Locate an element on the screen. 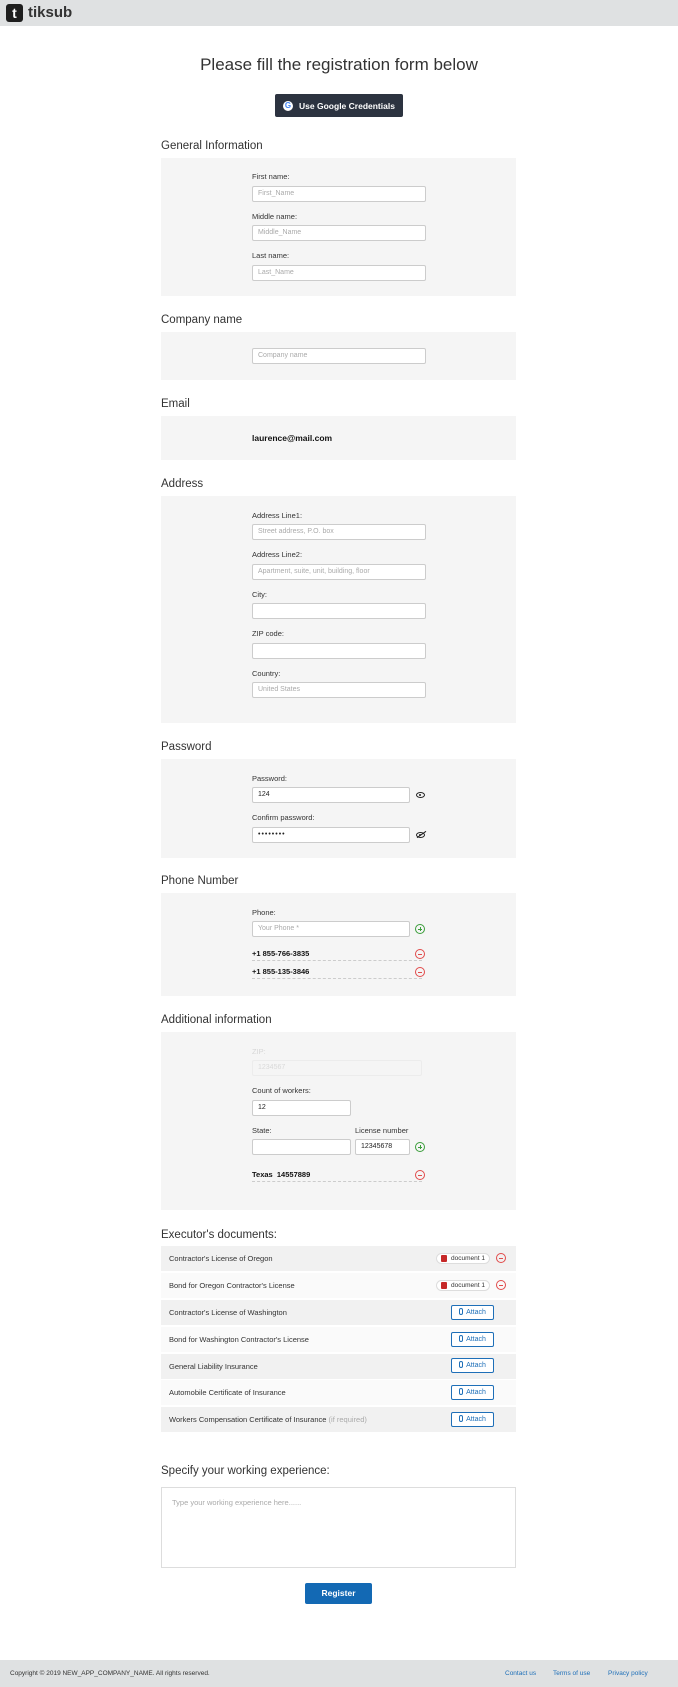 This screenshot has height=1687, width=678. remove-license-icon is located at coordinates (420, 1175).